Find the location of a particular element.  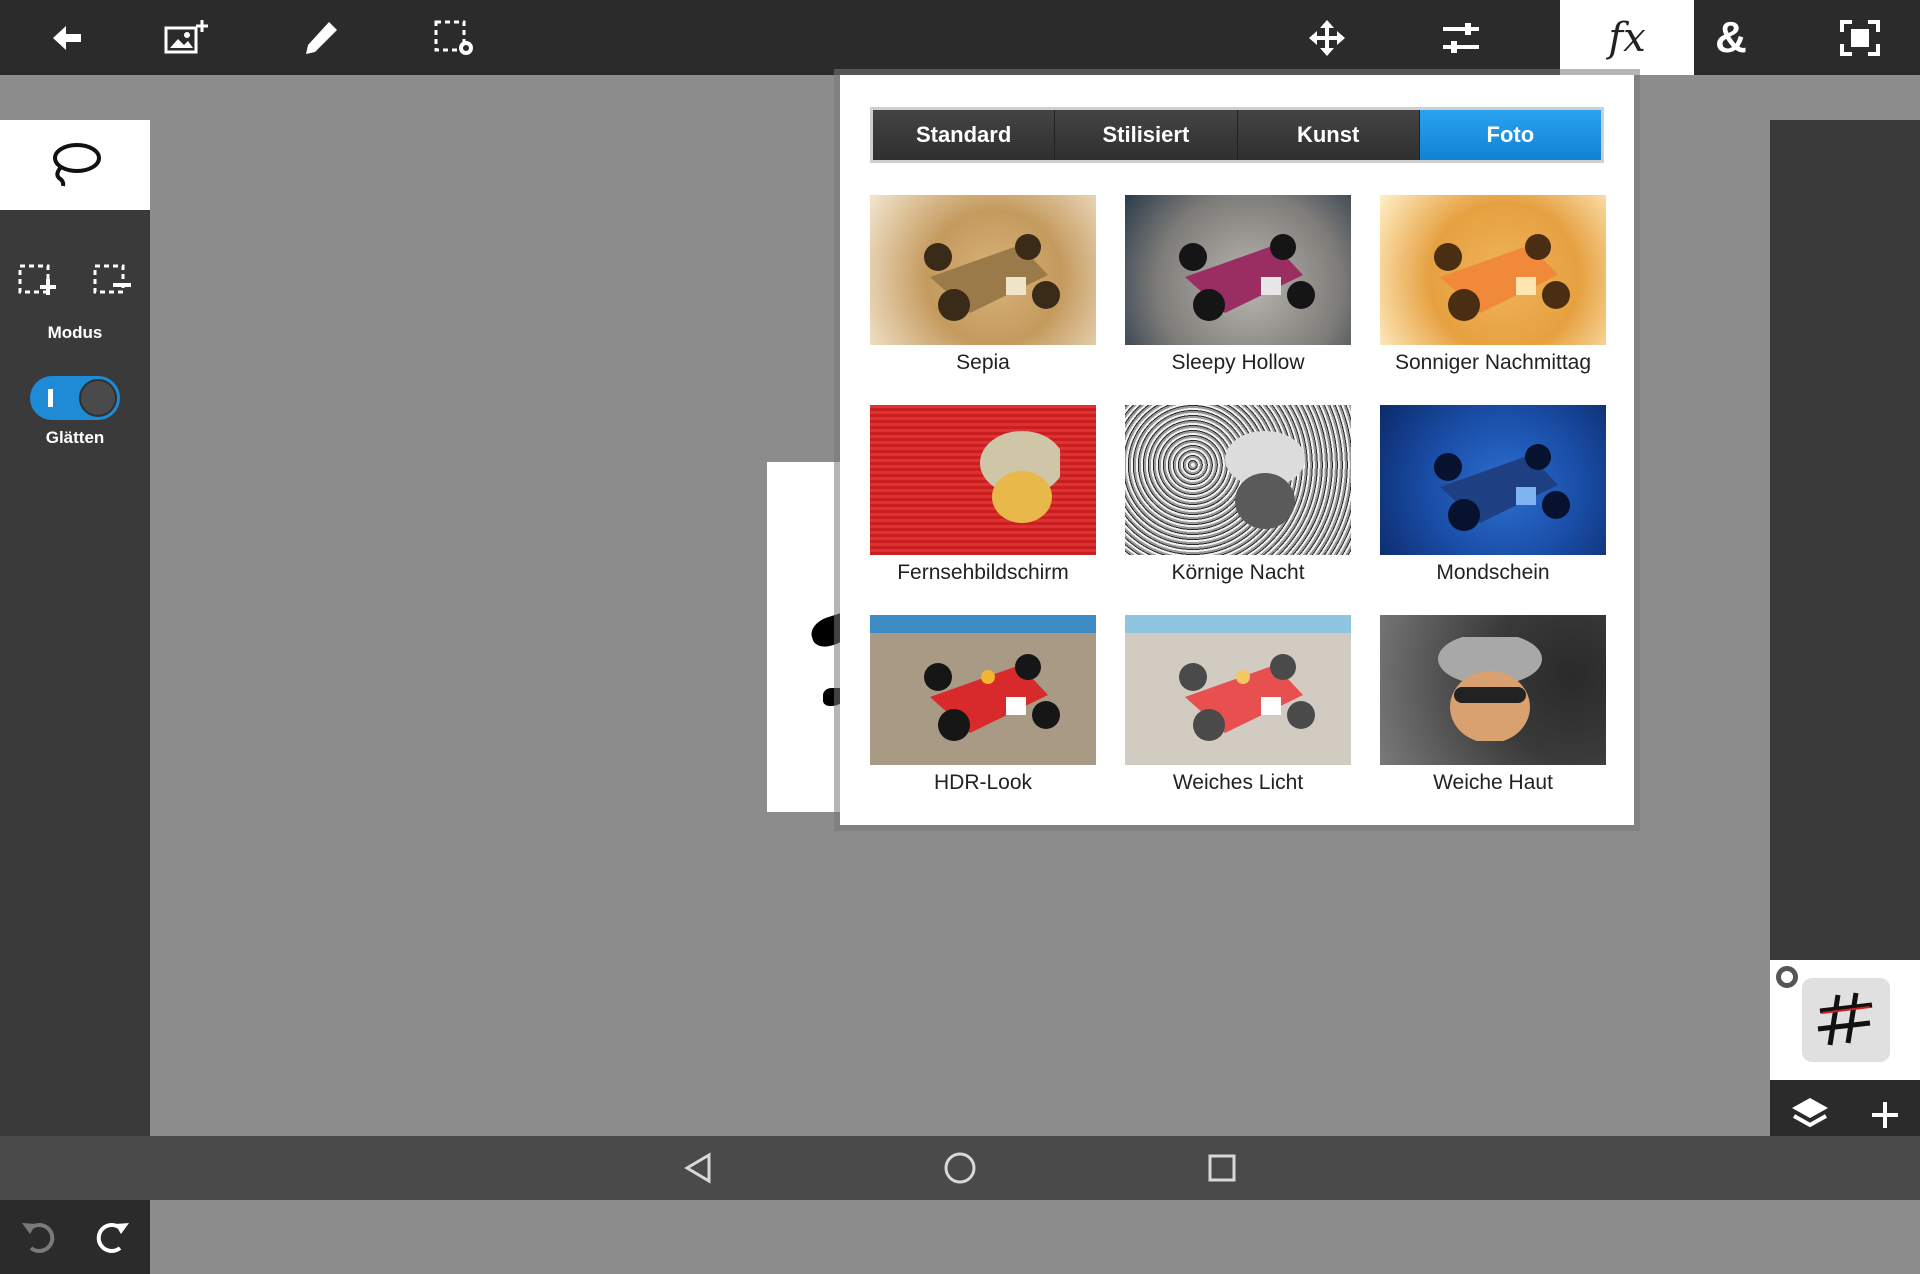

text-button: & is located at coordinates (1731, 37).